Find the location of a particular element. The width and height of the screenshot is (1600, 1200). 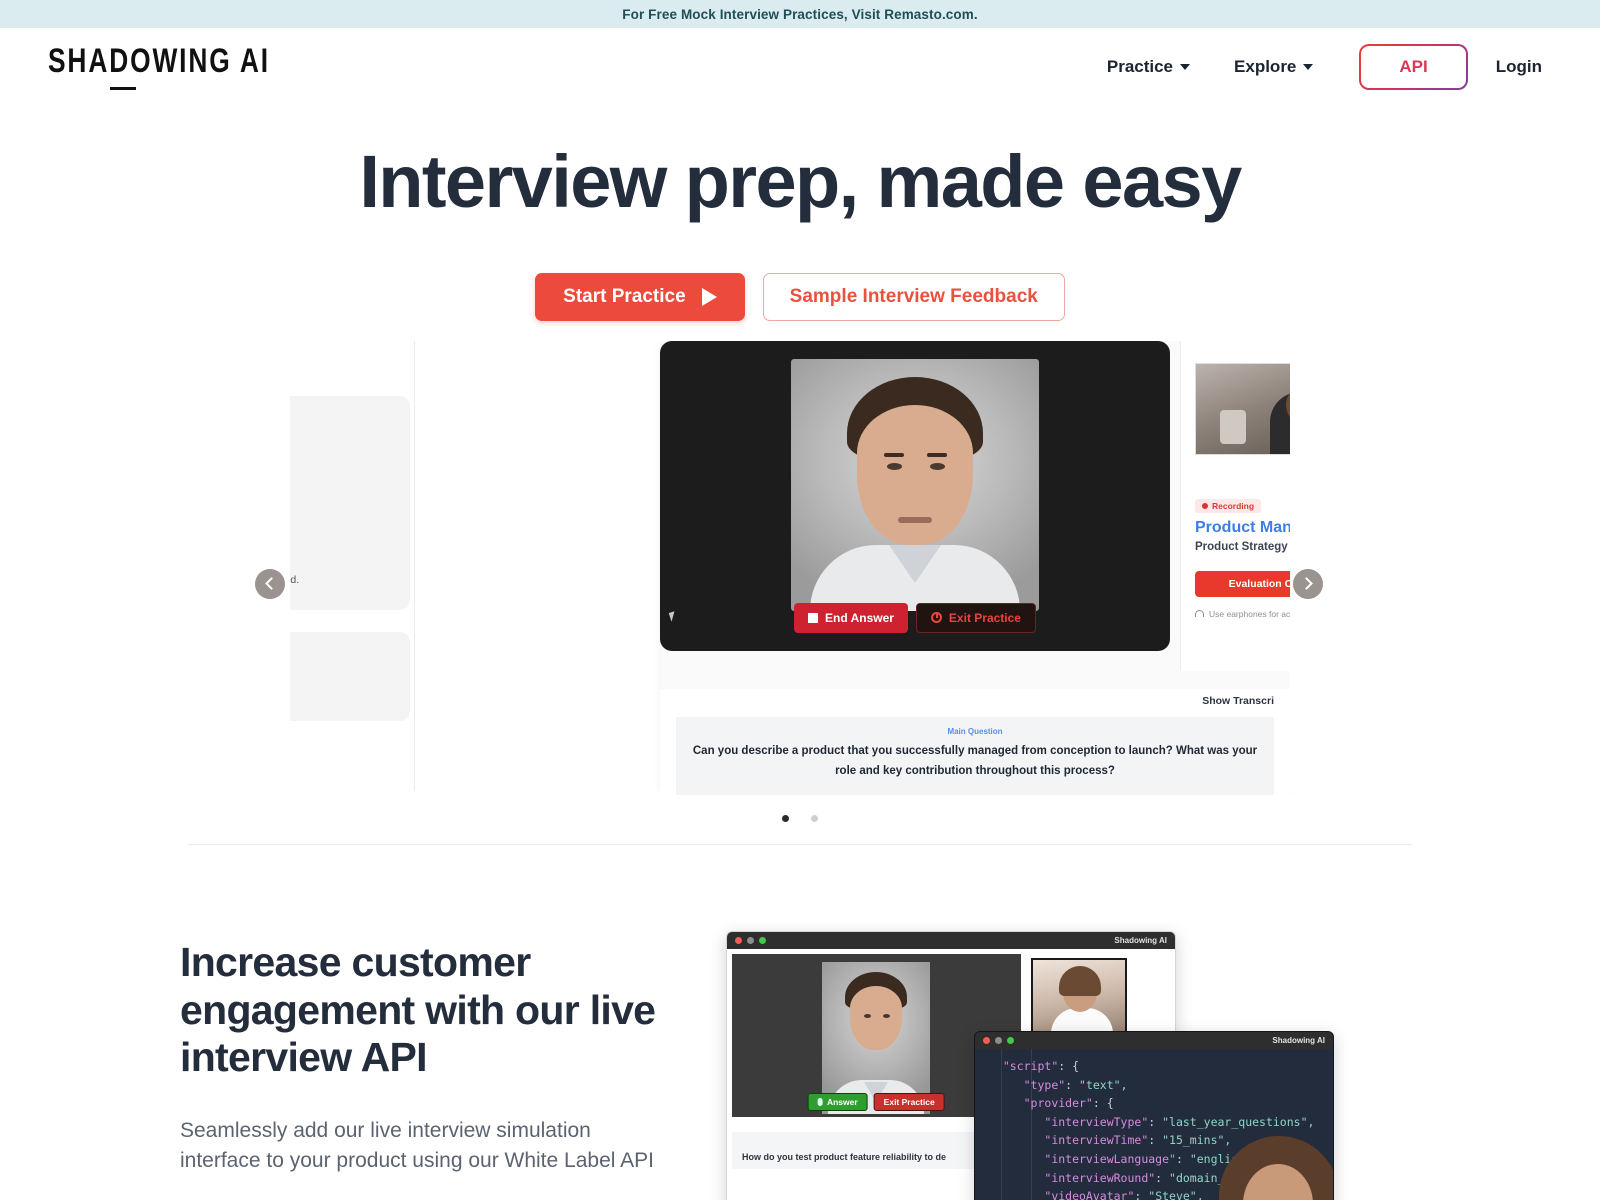

main-navigation: Practice Explore API Login is located at coordinates (1318, 67).